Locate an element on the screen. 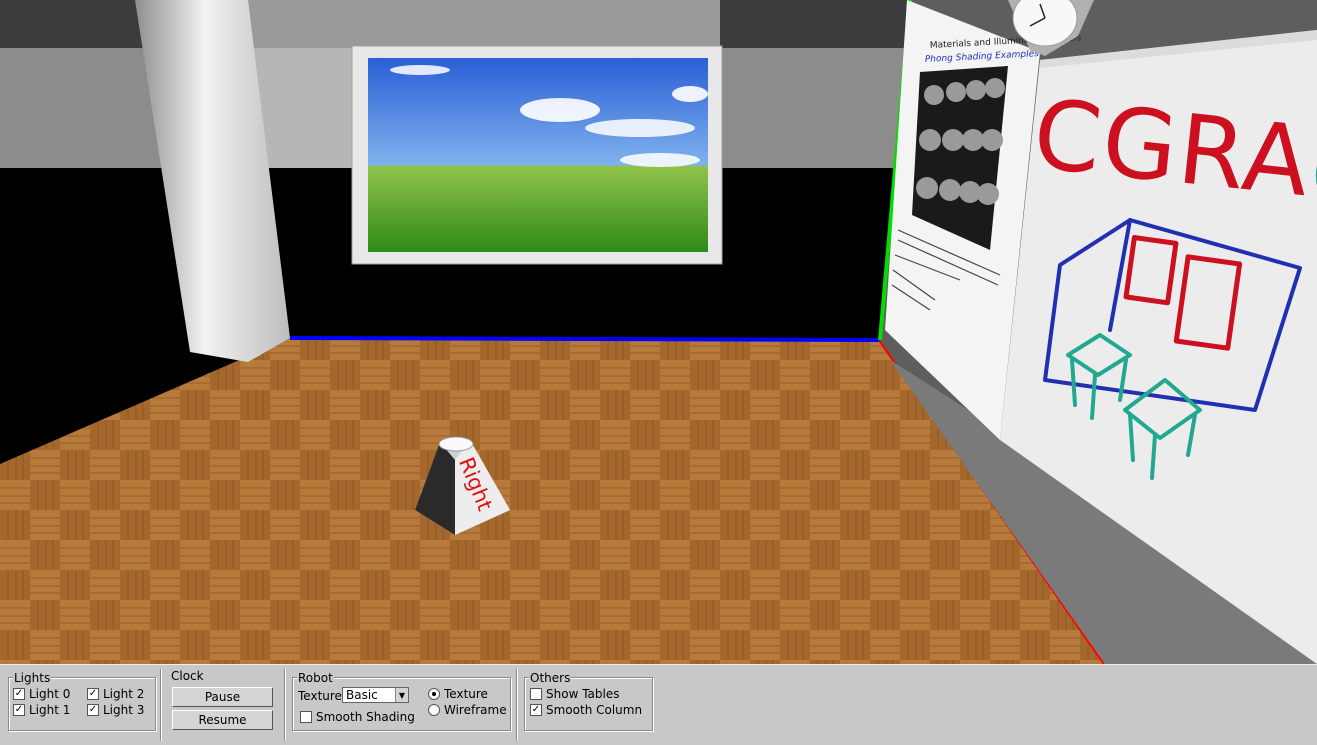 The image size is (1317, 745). whiteboard-letter: C is located at coordinates (1068, 137).